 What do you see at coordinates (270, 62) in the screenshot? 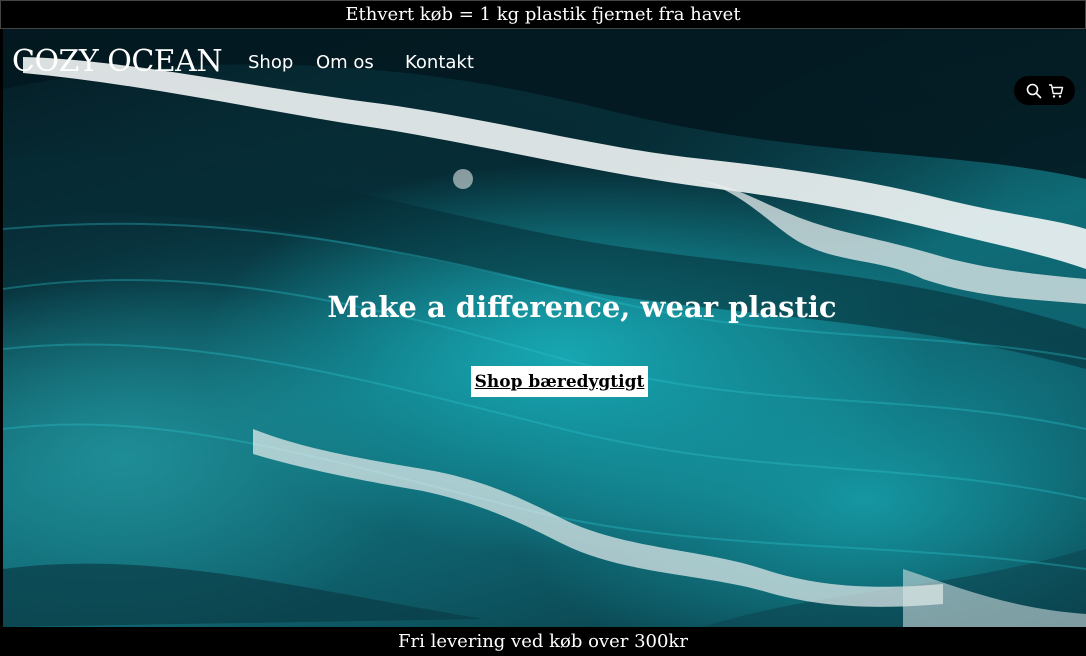
I see `nav-link-shop: Shop` at bounding box center [270, 62].